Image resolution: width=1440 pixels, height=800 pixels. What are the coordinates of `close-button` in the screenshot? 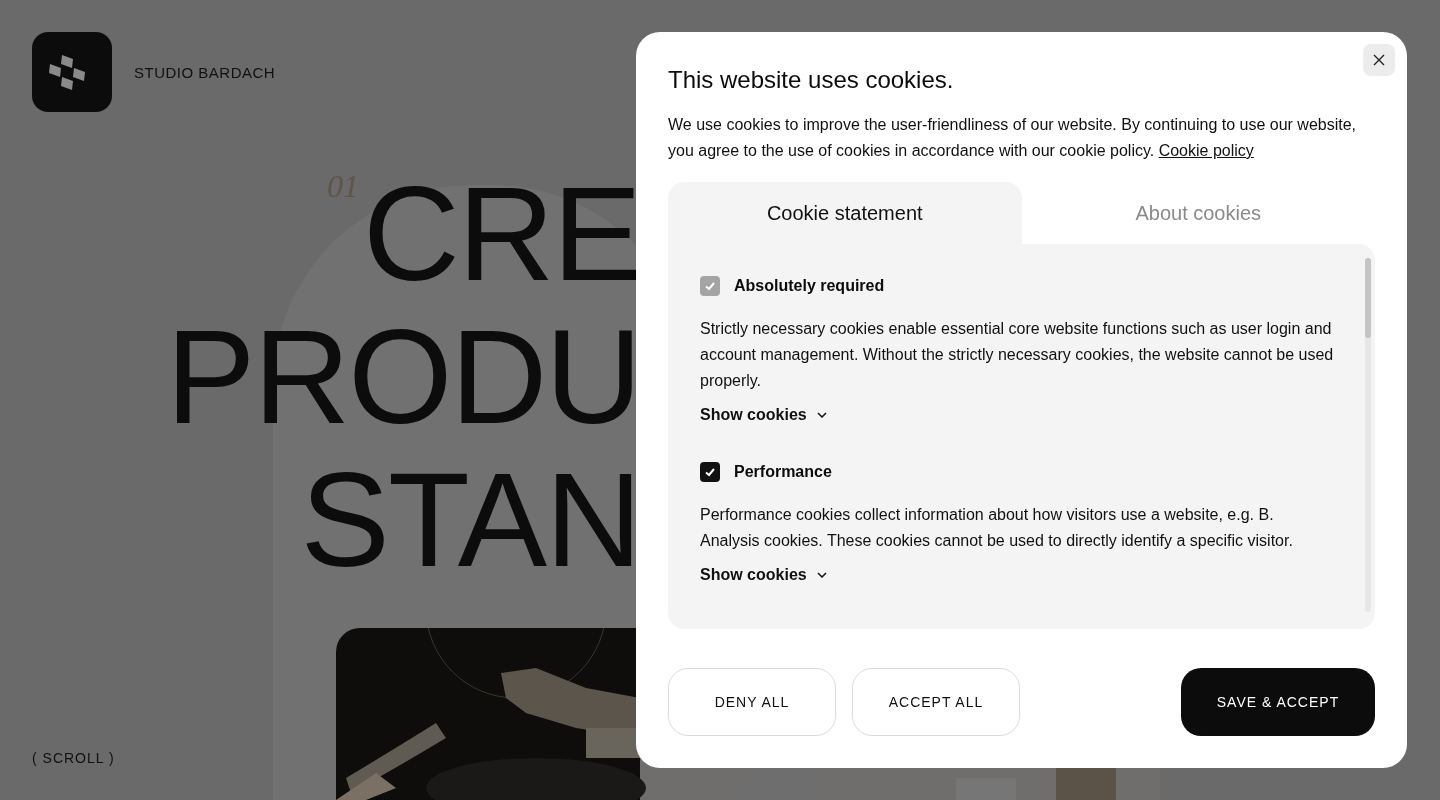 It's located at (1379, 60).